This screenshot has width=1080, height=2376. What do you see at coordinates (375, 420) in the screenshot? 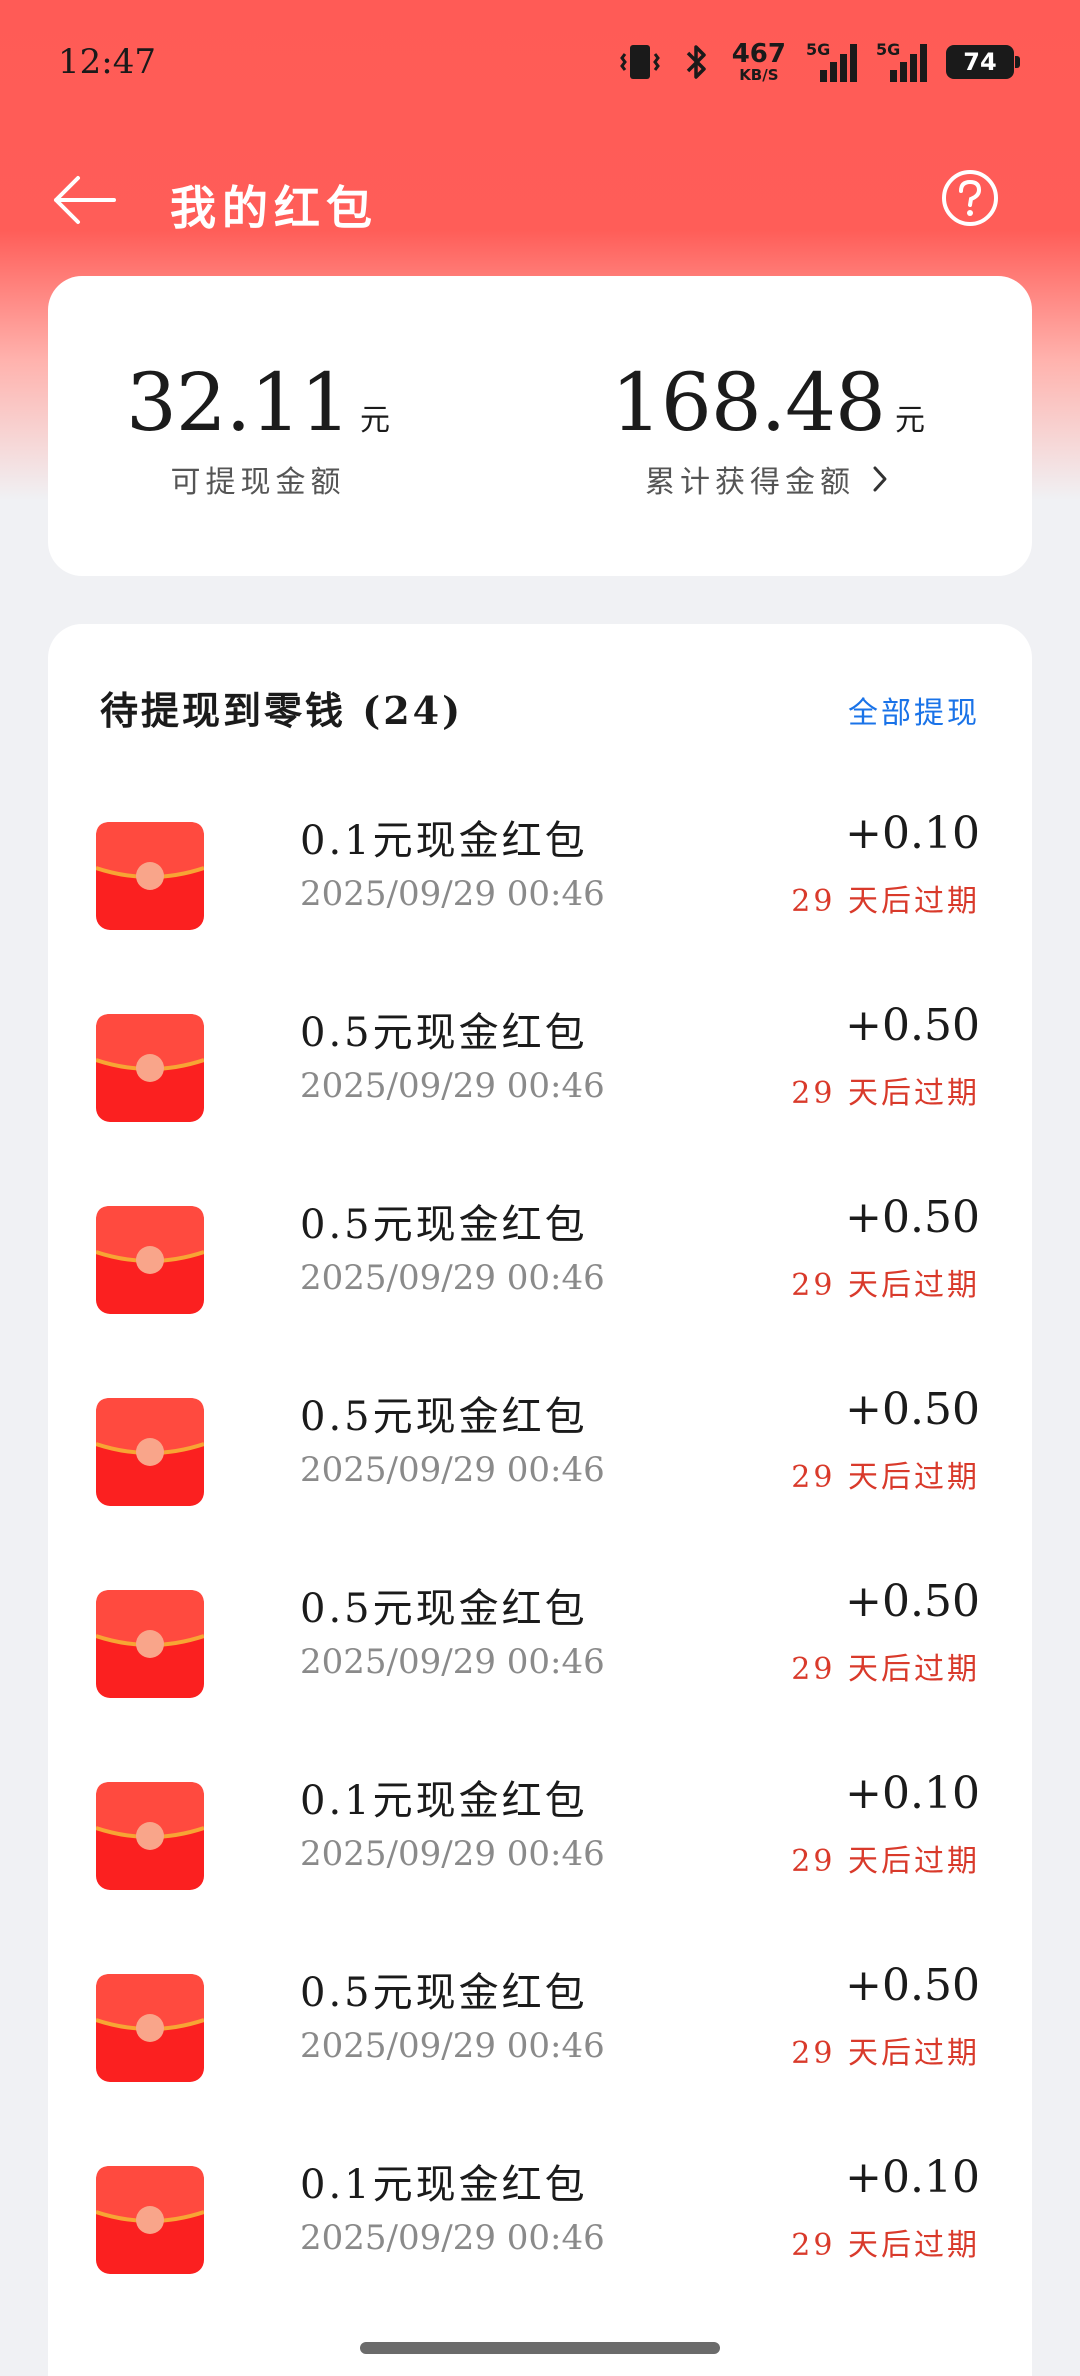
I see `withdrawable-unit: 元` at bounding box center [375, 420].